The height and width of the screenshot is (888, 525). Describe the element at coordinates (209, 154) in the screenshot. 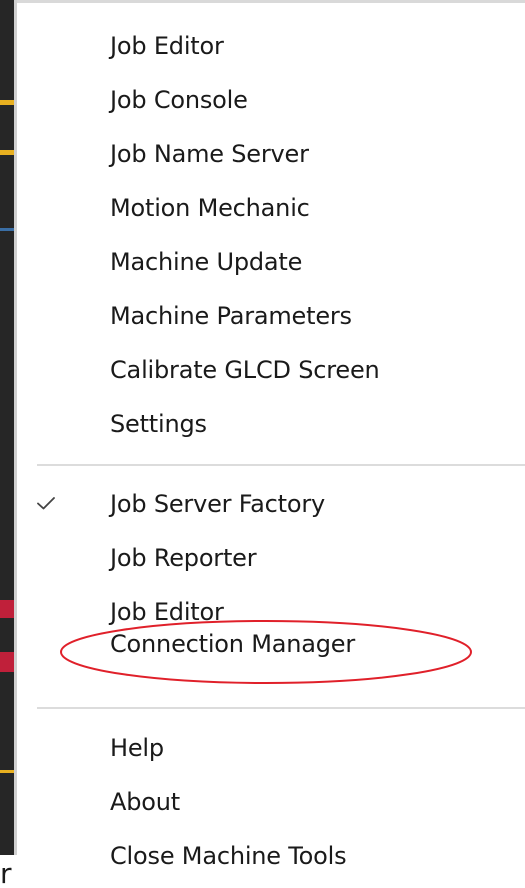

I see `menu-item-label: Job Name Server` at that location.